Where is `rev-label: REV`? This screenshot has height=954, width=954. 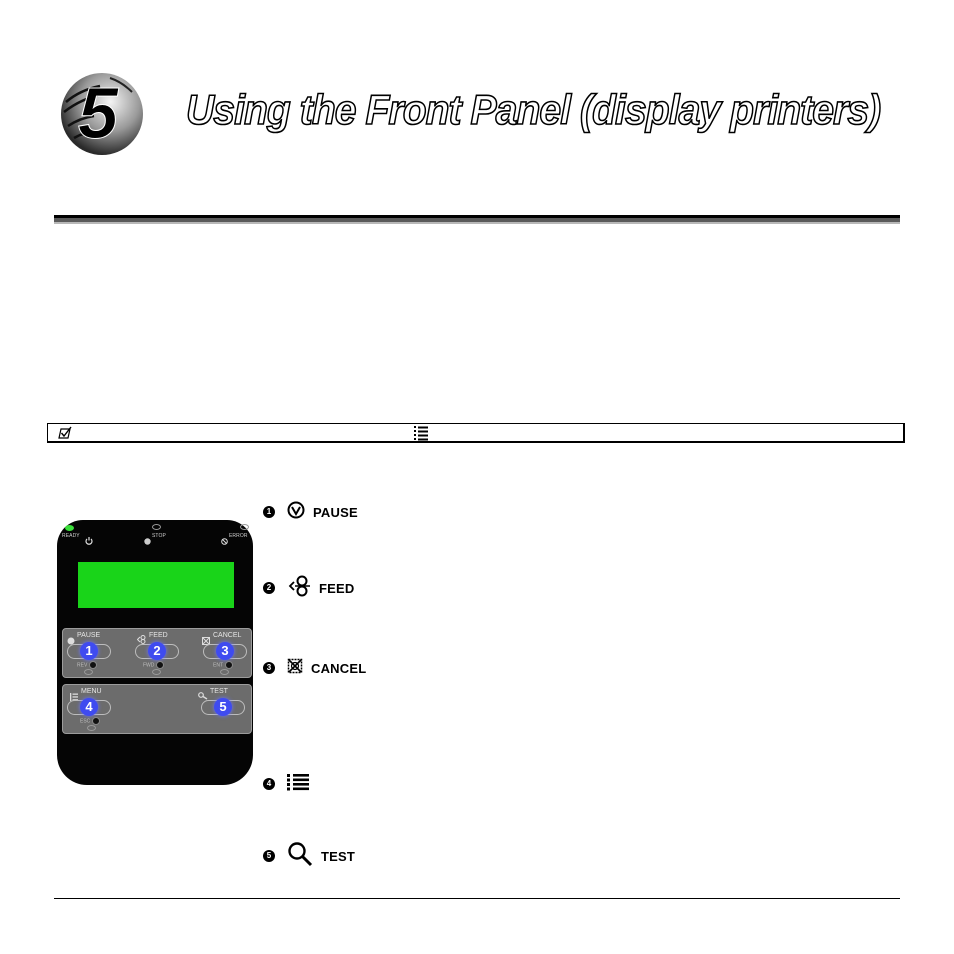
rev-label: REV is located at coordinates (82, 665).